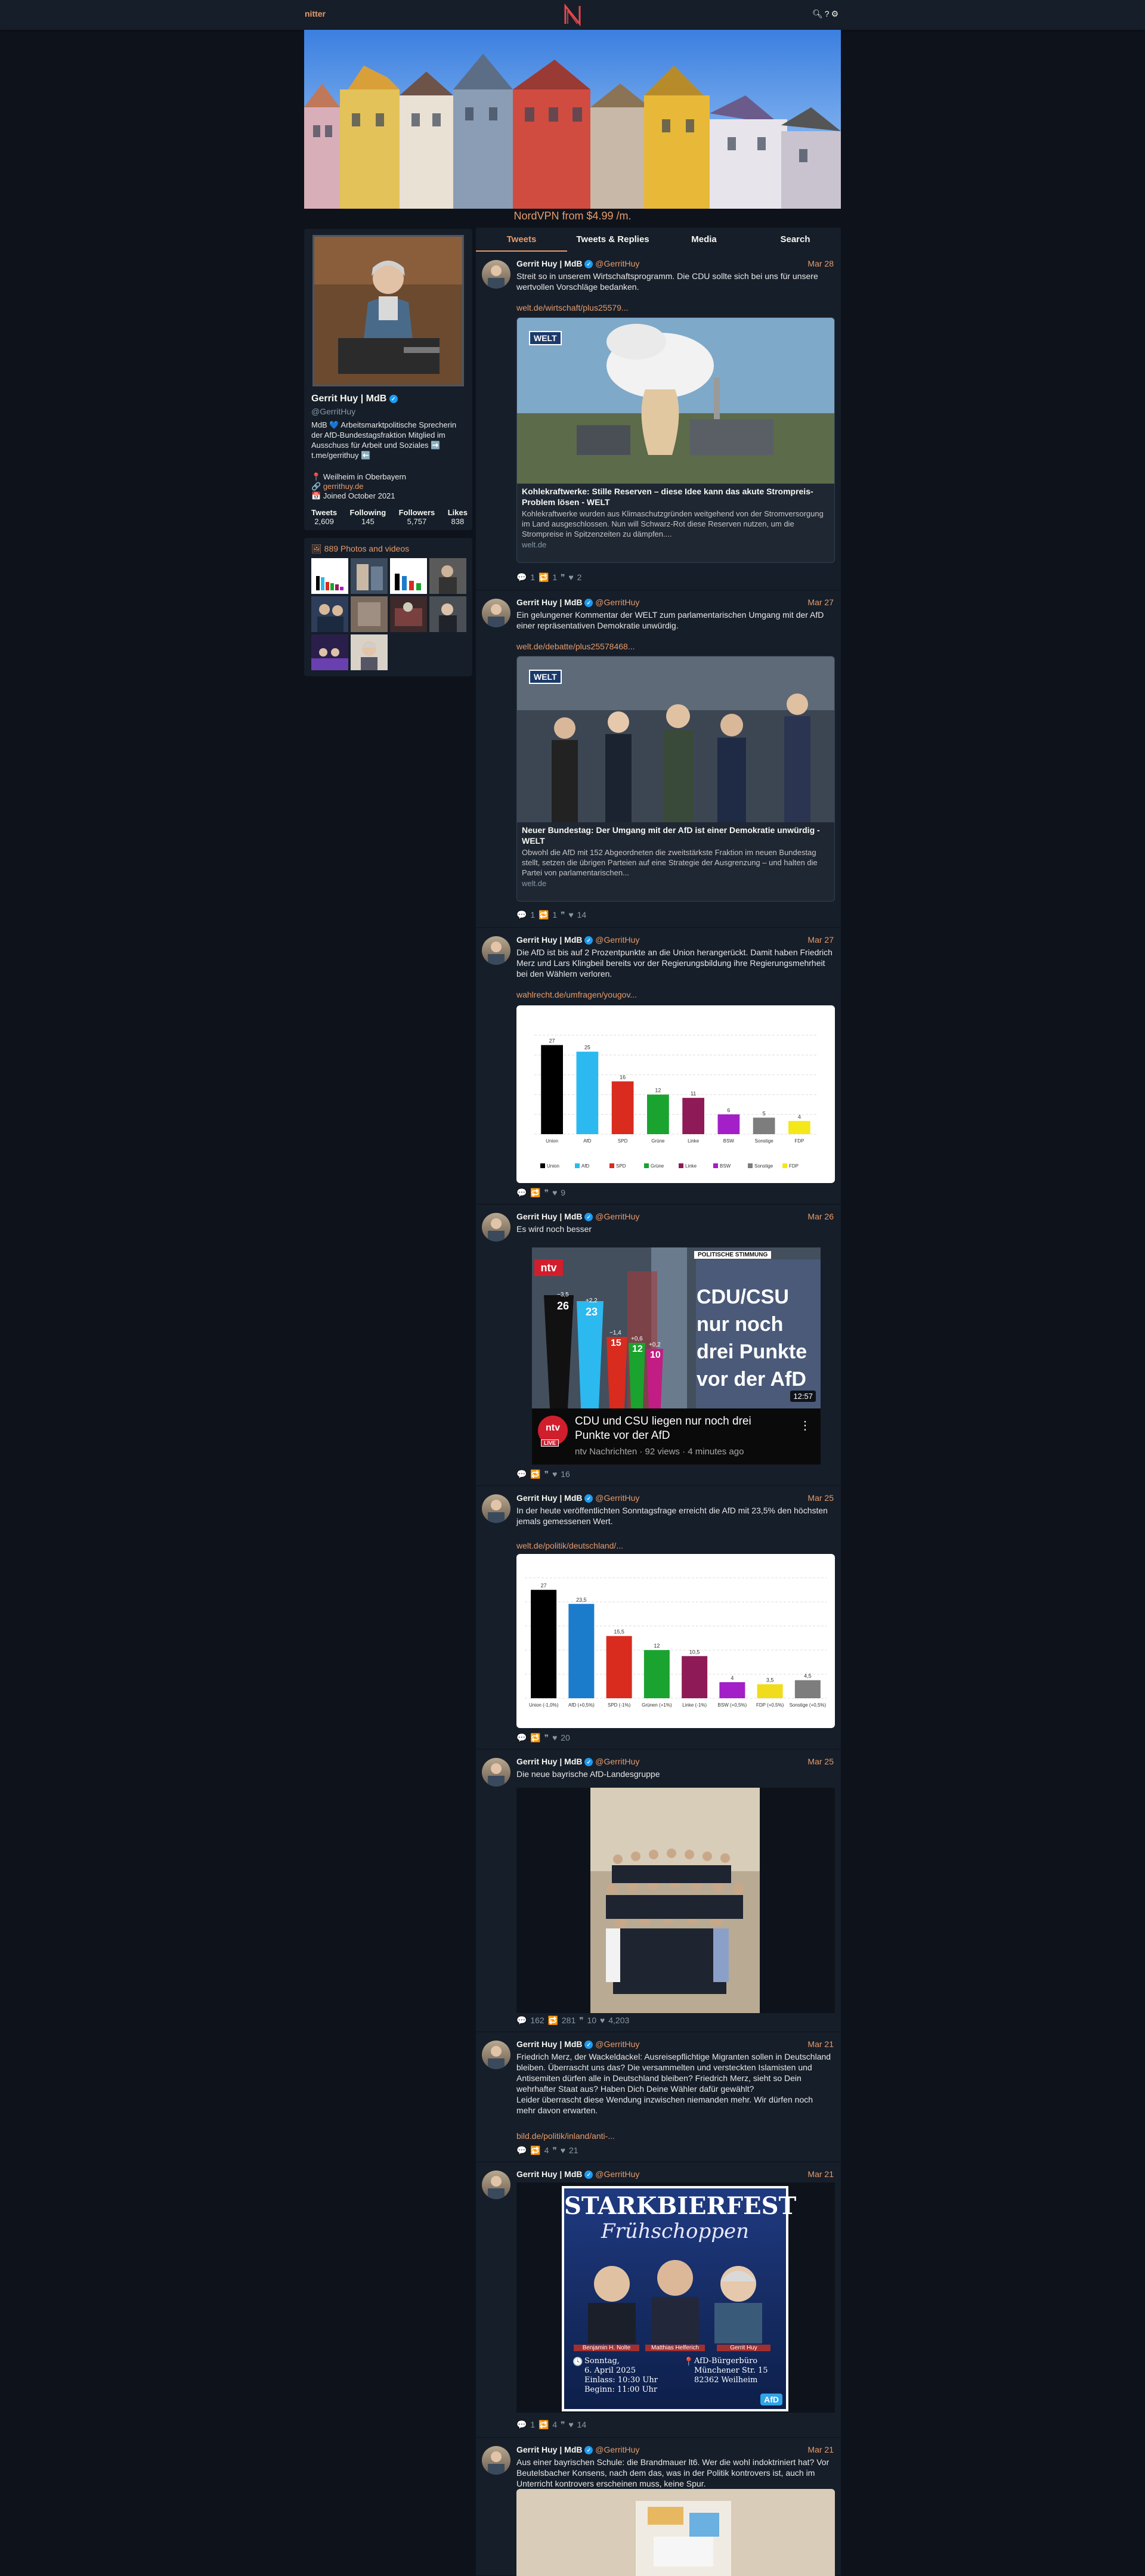 The image size is (1145, 2576). Describe the element at coordinates (764, 1125) in the screenshot. I see `chart-bar` at that location.